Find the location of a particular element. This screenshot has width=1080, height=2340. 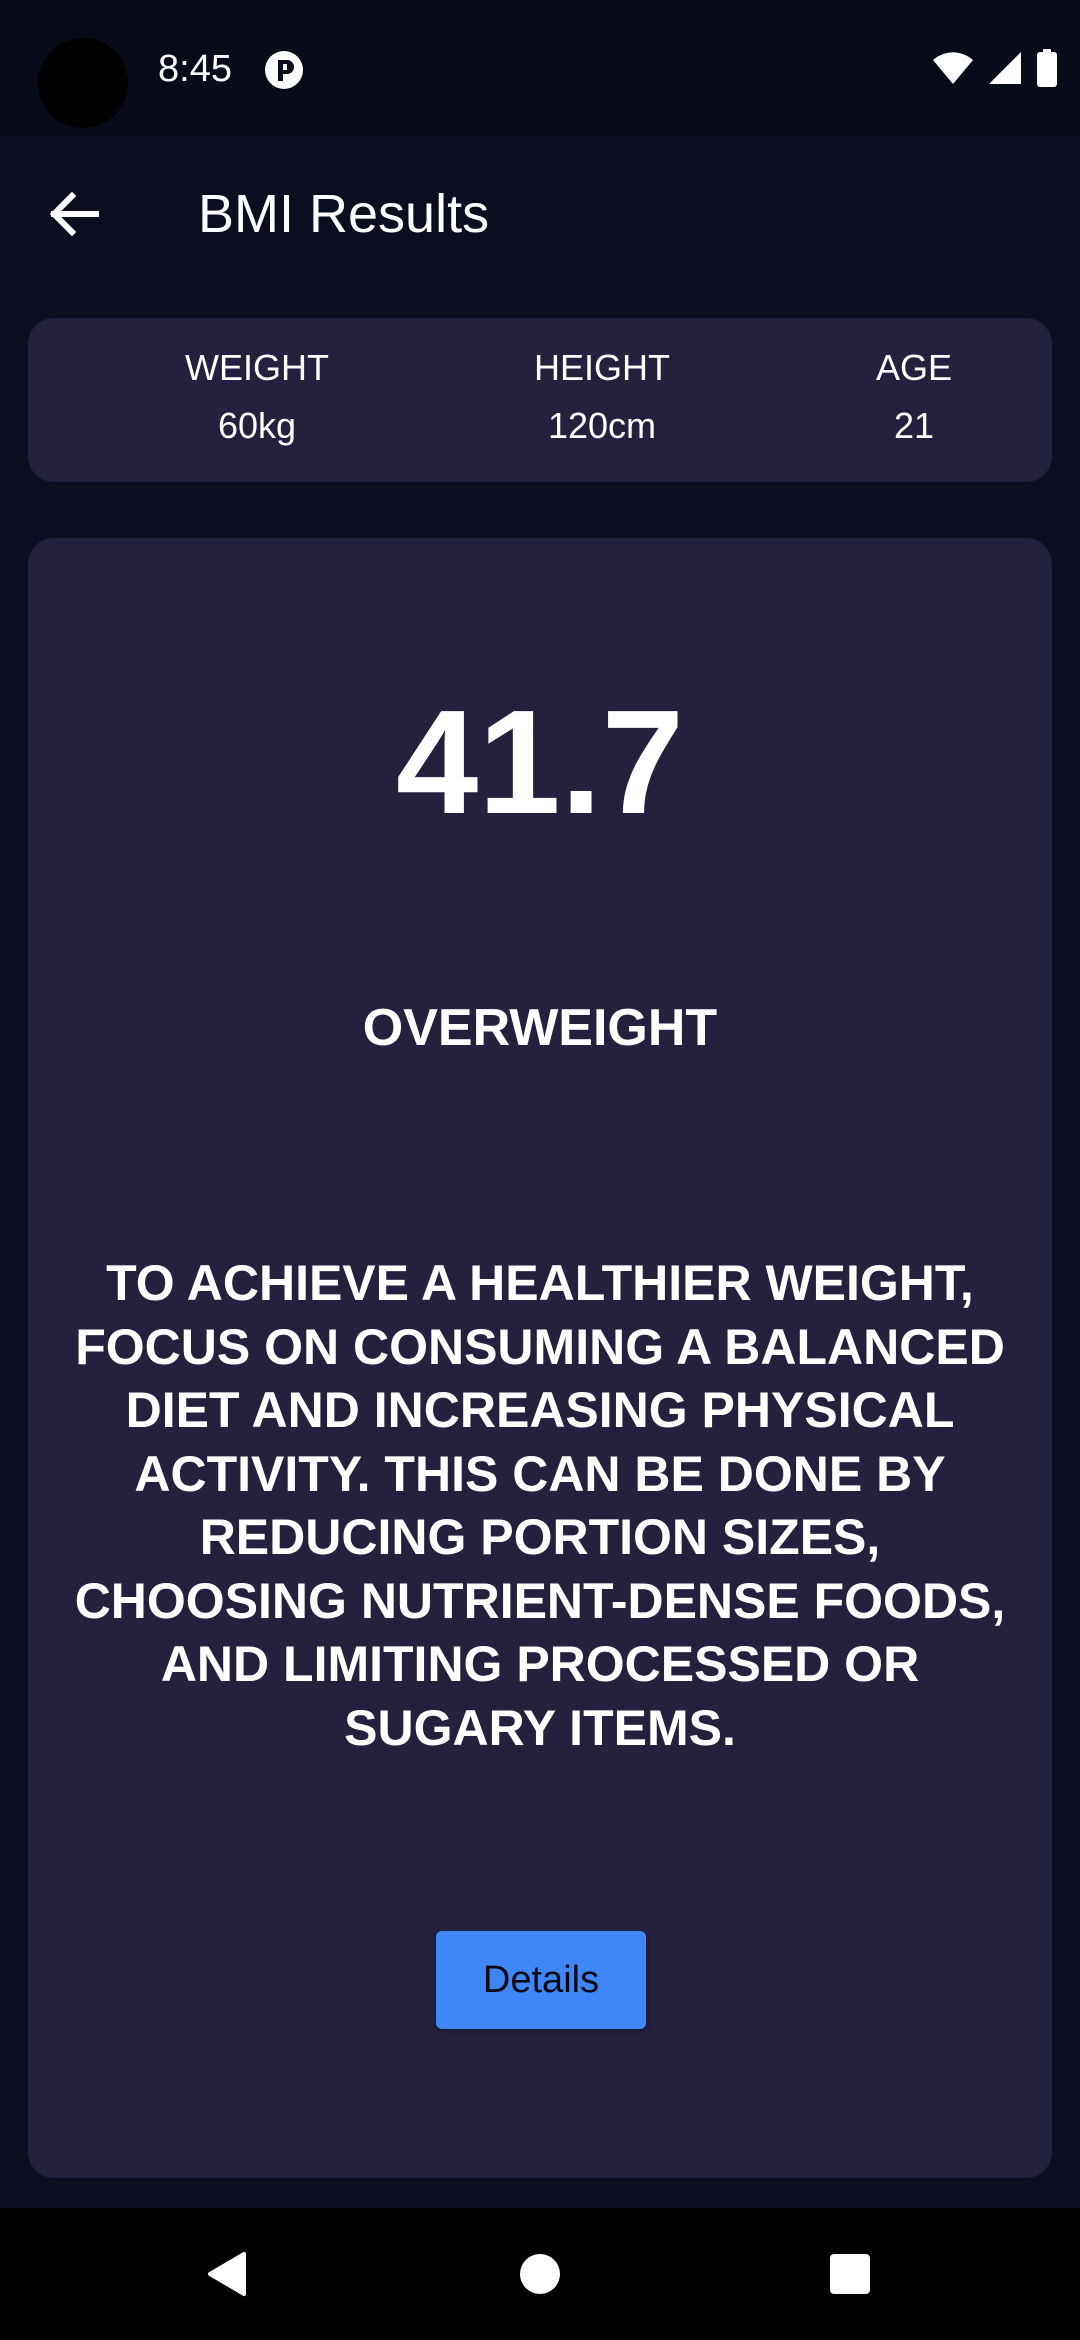

back-triangle-icon is located at coordinates (227, 2274).